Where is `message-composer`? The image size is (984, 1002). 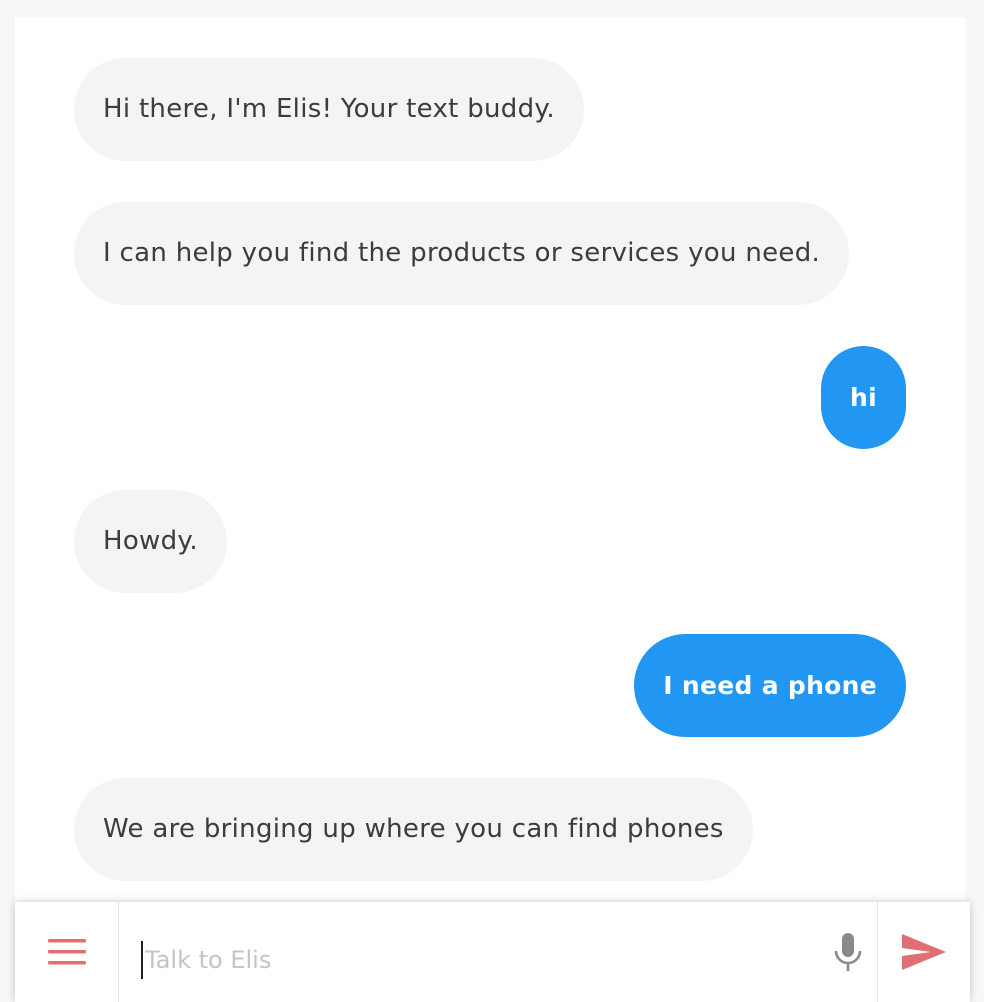
message-composer is located at coordinates (492, 952).